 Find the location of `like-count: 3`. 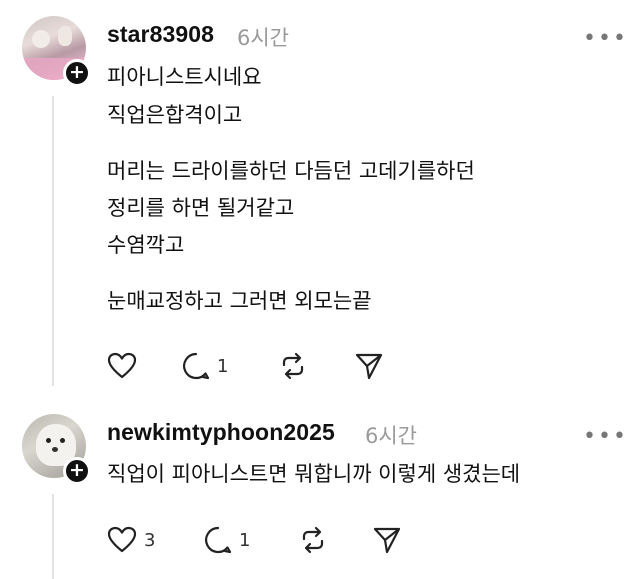

like-count: 3 is located at coordinates (150, 540).